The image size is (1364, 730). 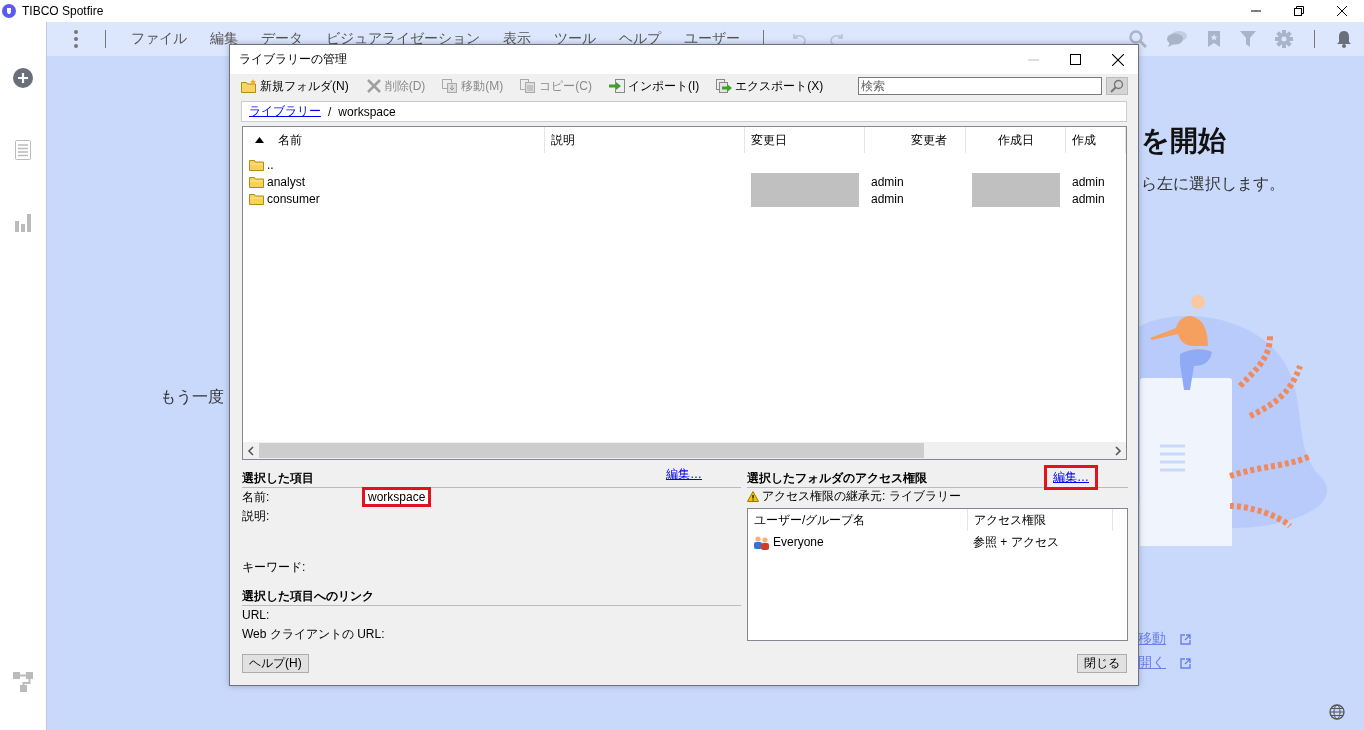 I want to click on column-header: 作成, so click(x=1096, y=140).